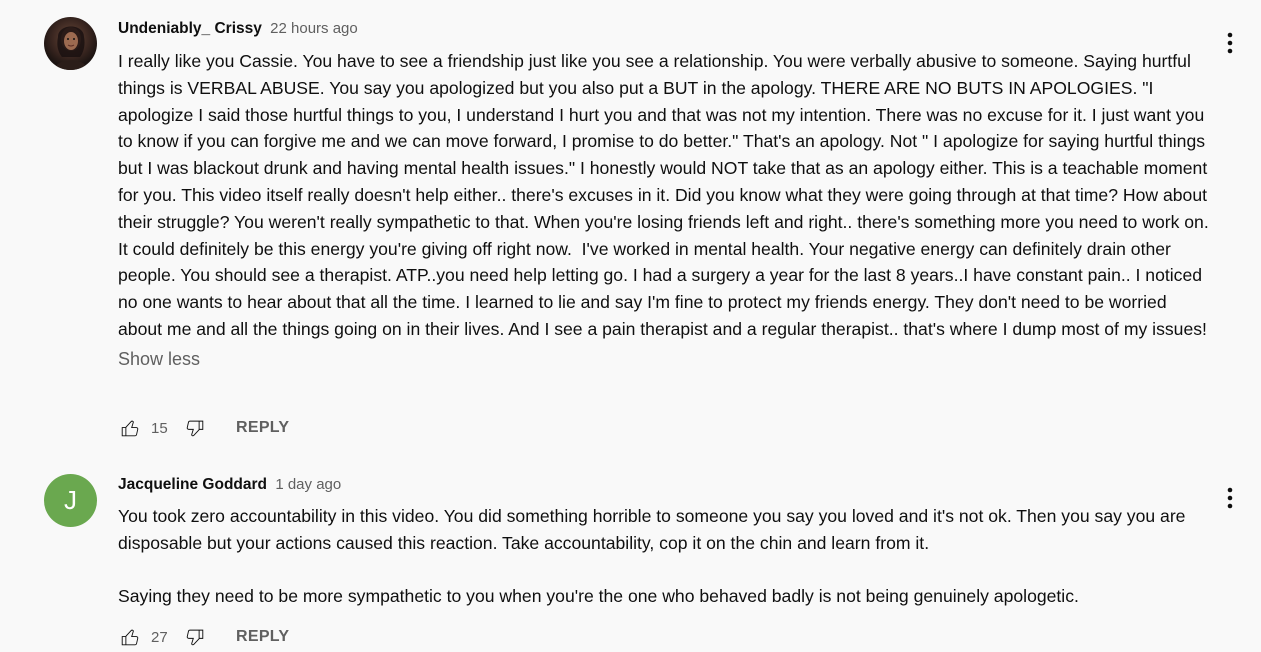 The width and height of the screenshot is (1261, 652). I want to click on avatar, so click(70, 43).